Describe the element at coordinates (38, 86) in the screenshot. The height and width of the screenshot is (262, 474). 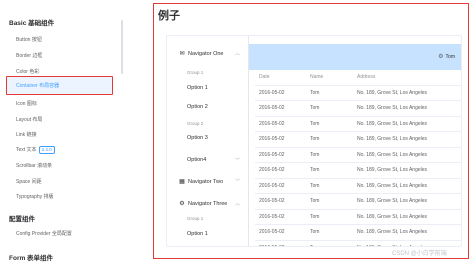
I see `sidebar-item-container-label: Container 布局容器` at that location.